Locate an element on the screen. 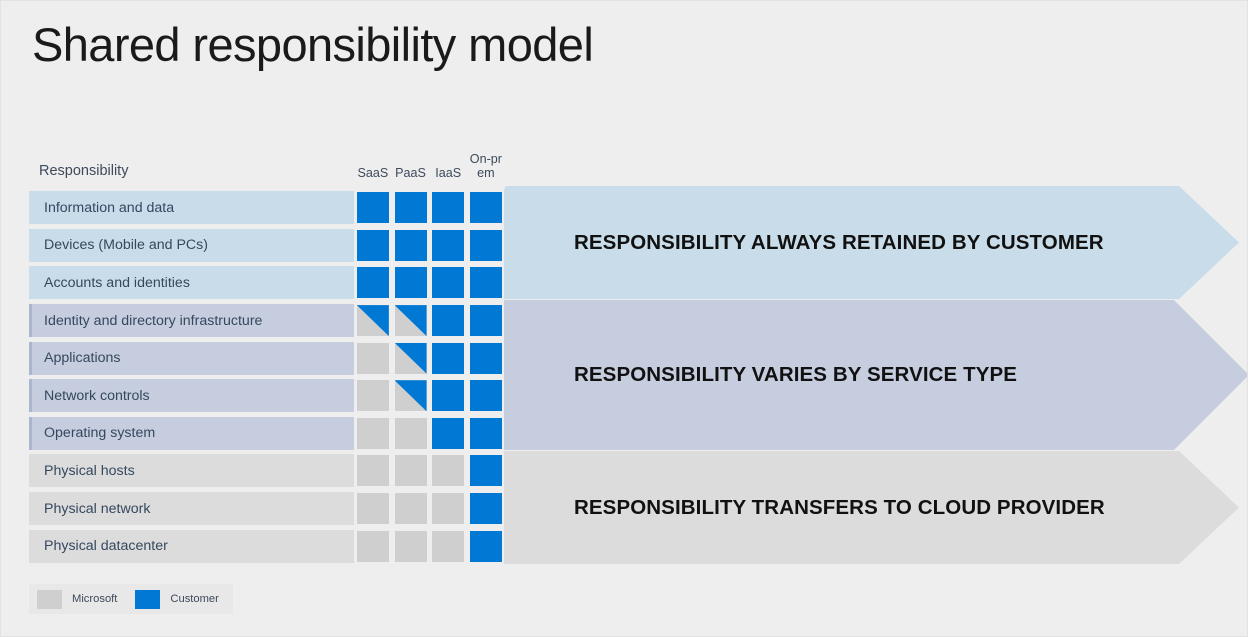  table-row: Physical datacenter is located at coordinates (267, 546).